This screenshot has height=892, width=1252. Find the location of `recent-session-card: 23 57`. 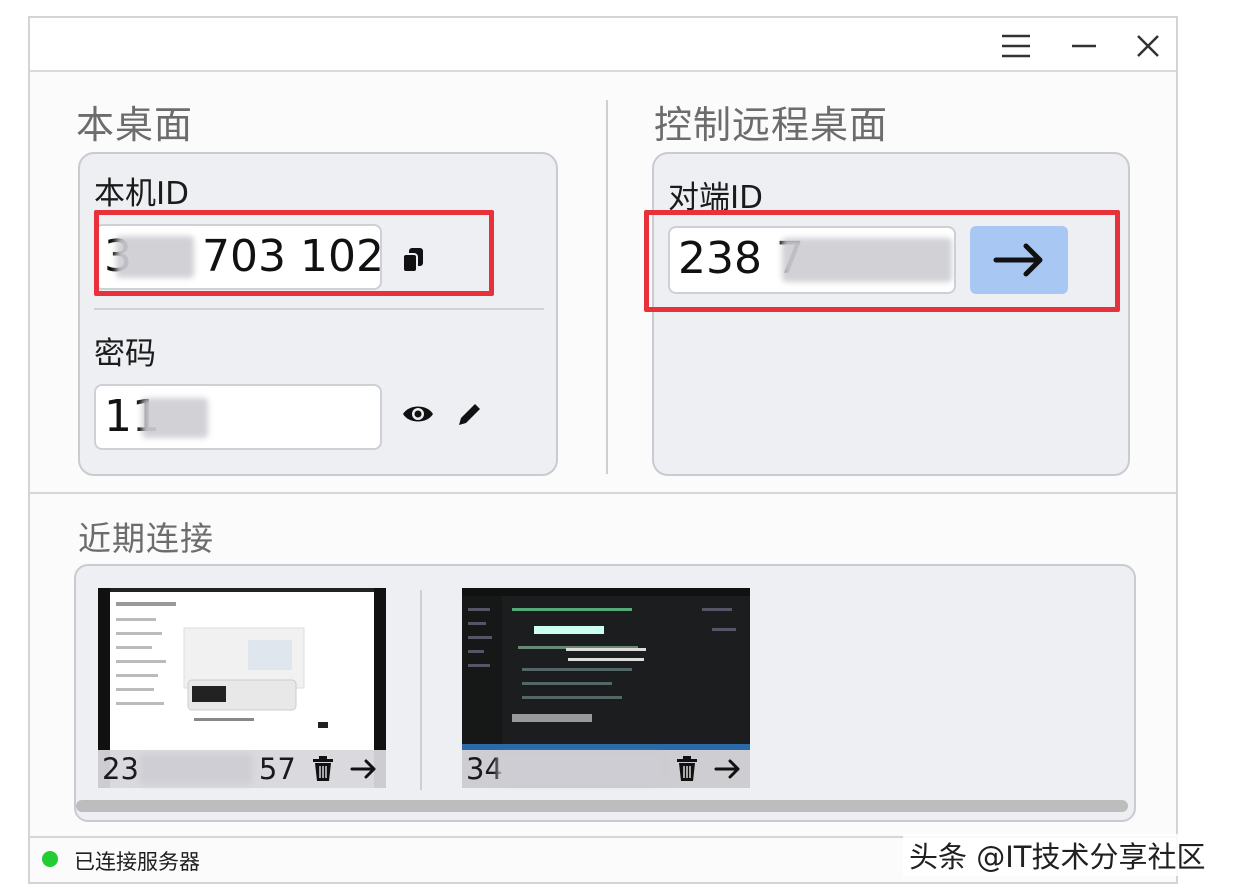

recent-session-card: 23 57 is located at coordinates (242, 702).